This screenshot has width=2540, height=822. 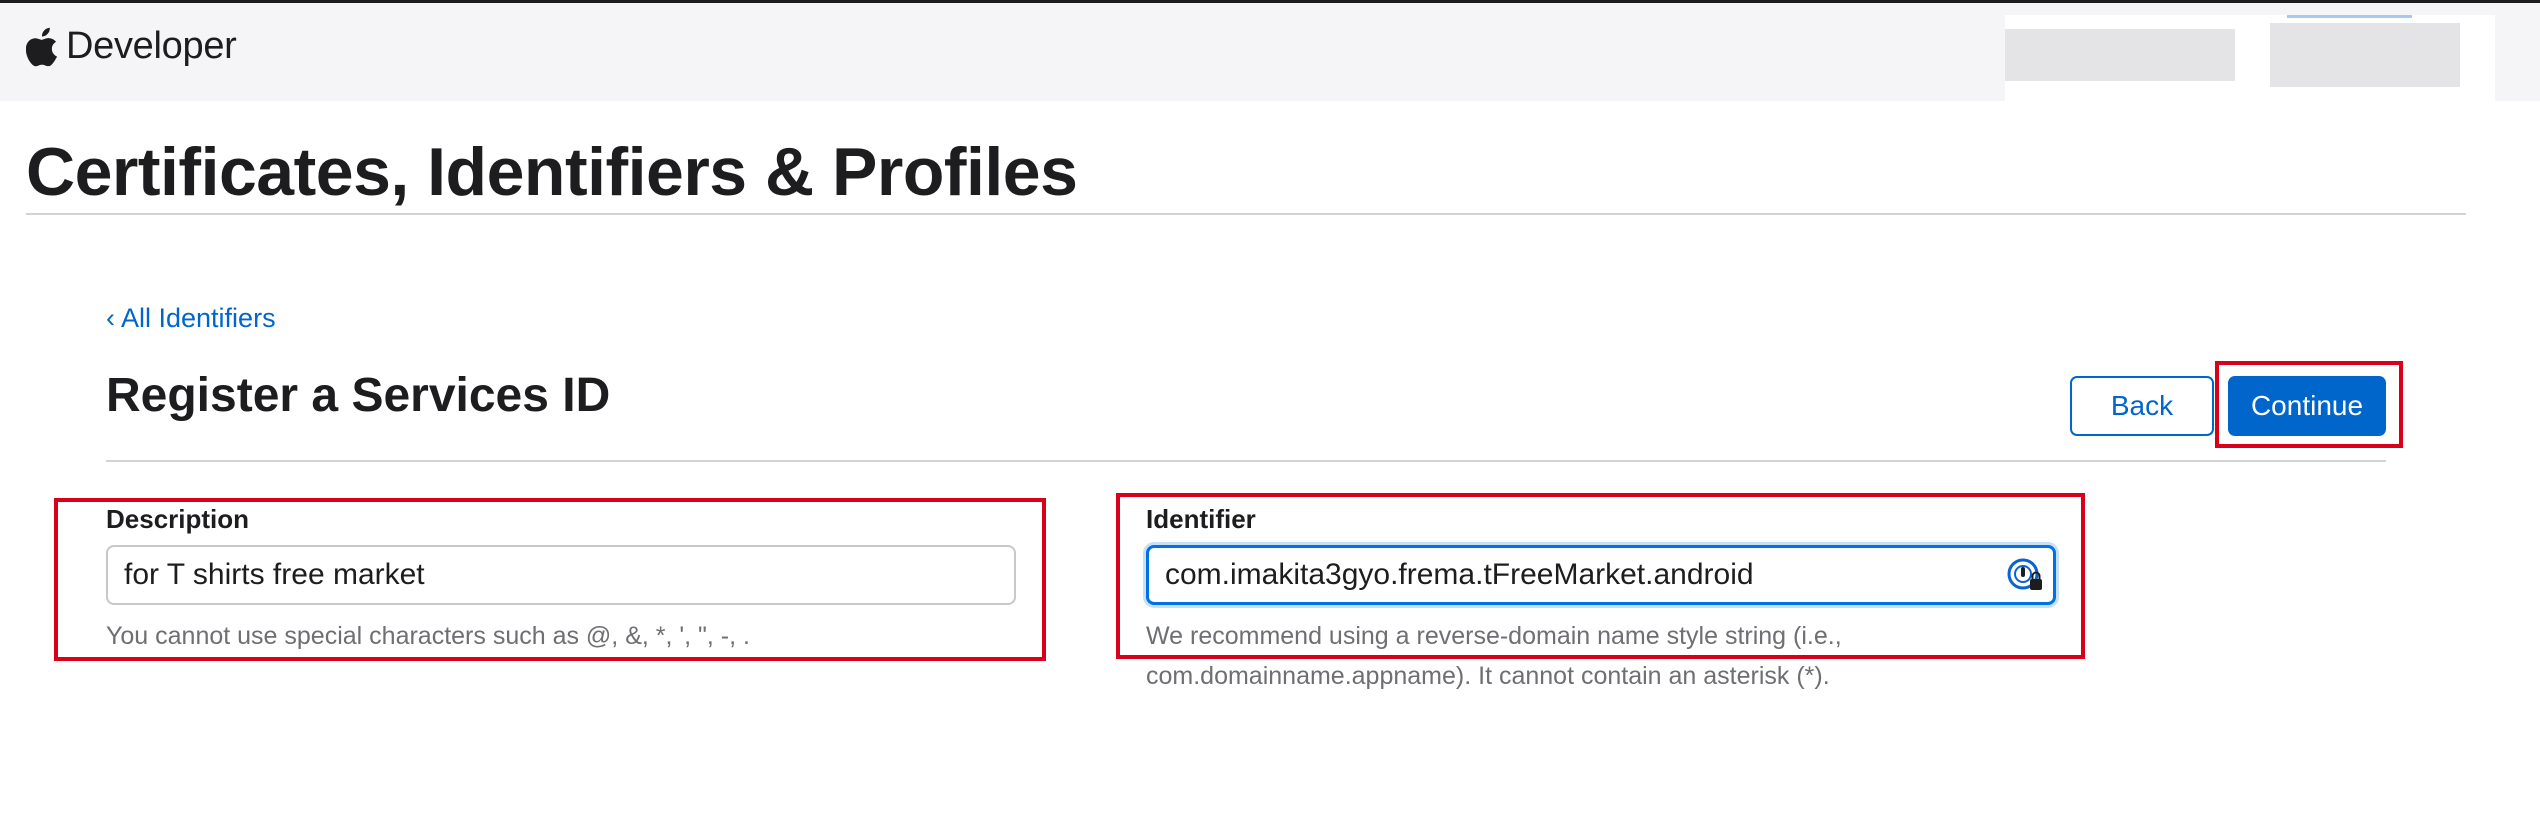 I want to click on brand-name: Developer, so click(x=151, y=46).